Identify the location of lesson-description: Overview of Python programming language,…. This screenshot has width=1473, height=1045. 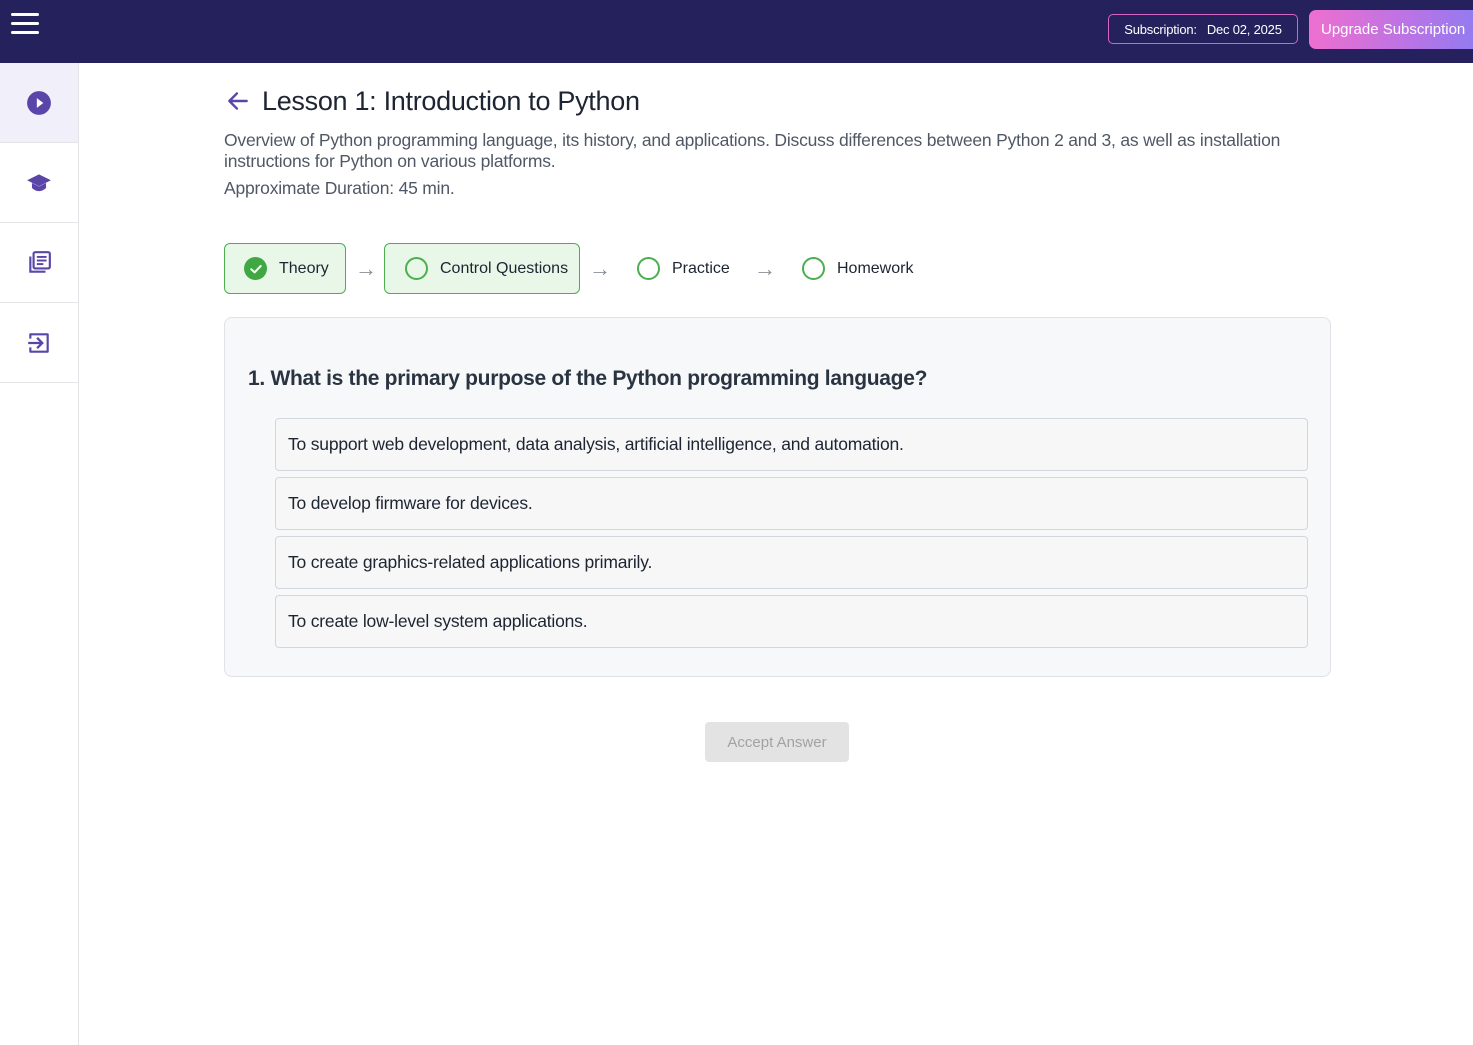
(752, 150).